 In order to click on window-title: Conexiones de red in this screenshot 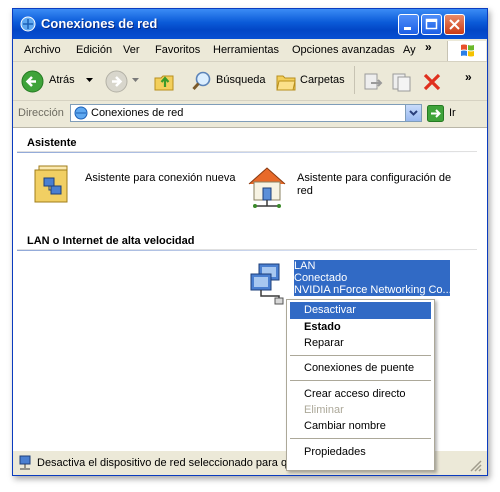, I will do `click(99, 23)`.